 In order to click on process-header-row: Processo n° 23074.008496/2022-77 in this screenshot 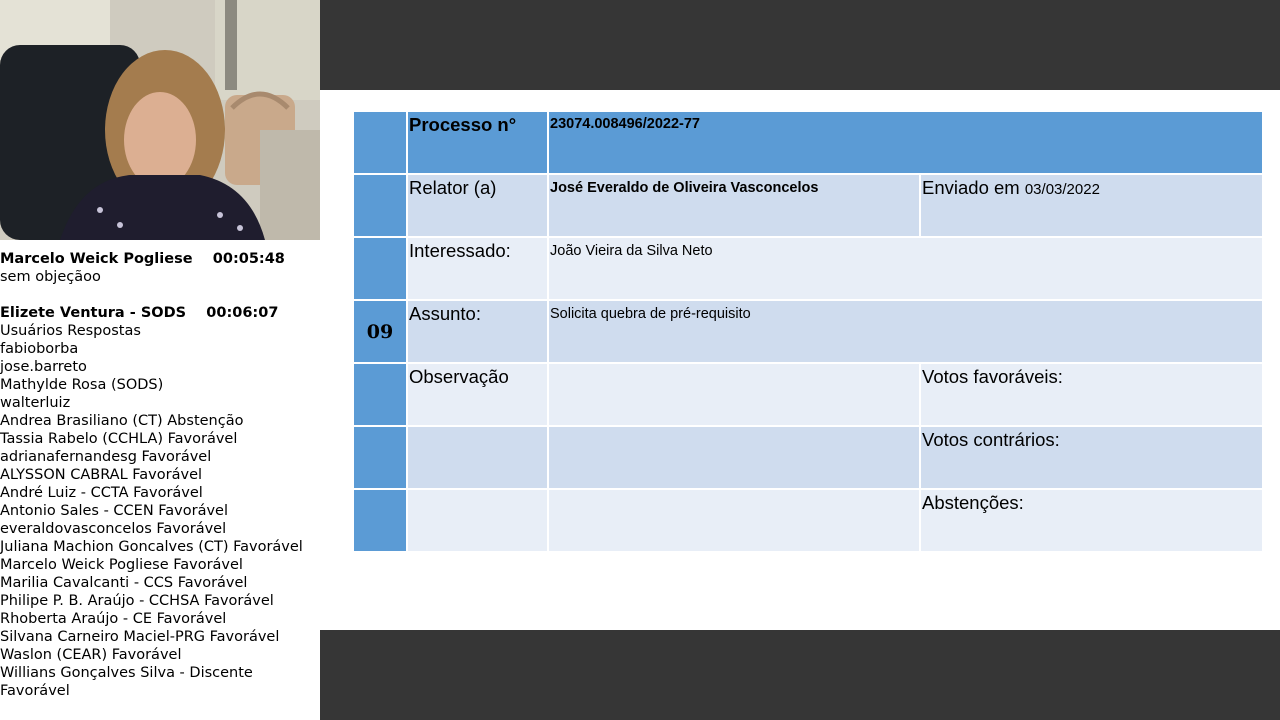, I will do `click(808, 142)`.